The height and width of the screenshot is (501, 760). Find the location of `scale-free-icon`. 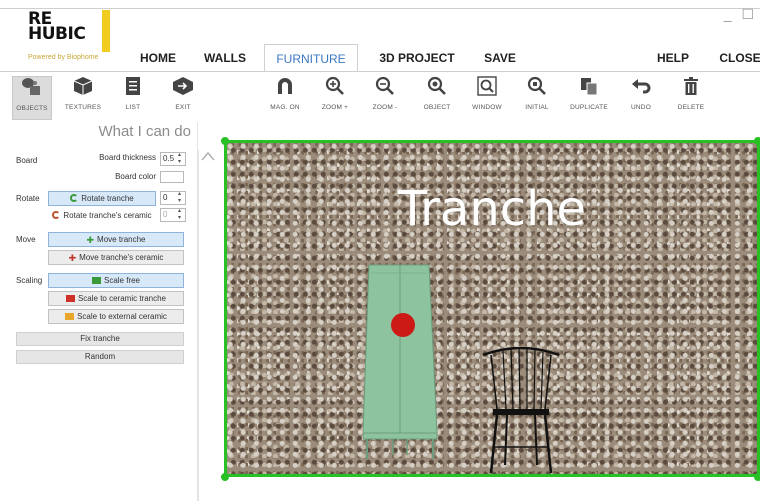

scale-free-icon is located at coordinates (96, 280).